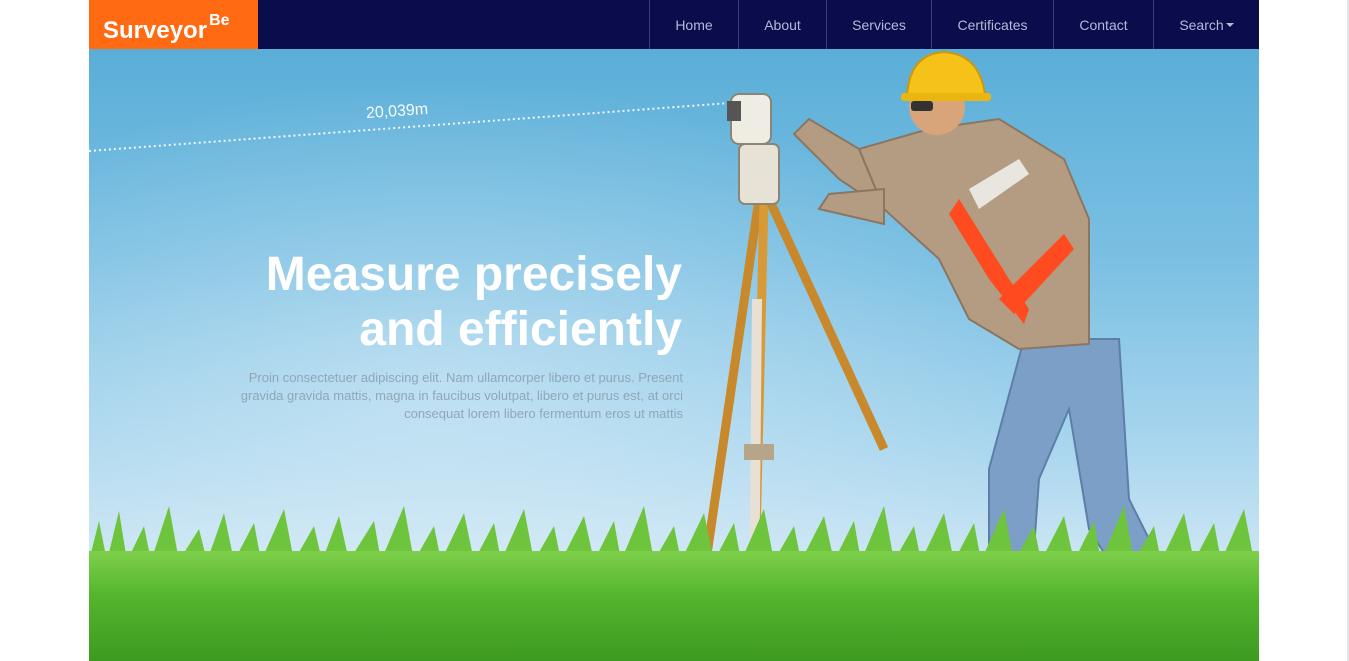  Describe the element at coordinates (520, 329) in the screenshot. I see `hero-title-line-2: and efficiently` at that location.